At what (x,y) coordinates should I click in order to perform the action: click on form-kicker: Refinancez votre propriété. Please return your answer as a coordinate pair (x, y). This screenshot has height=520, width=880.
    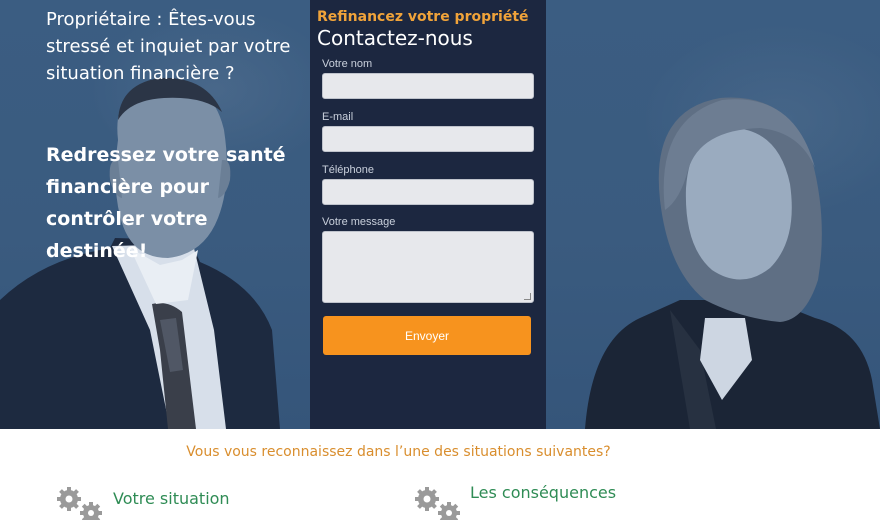
    Looking at the image, I should click on (423, 17).